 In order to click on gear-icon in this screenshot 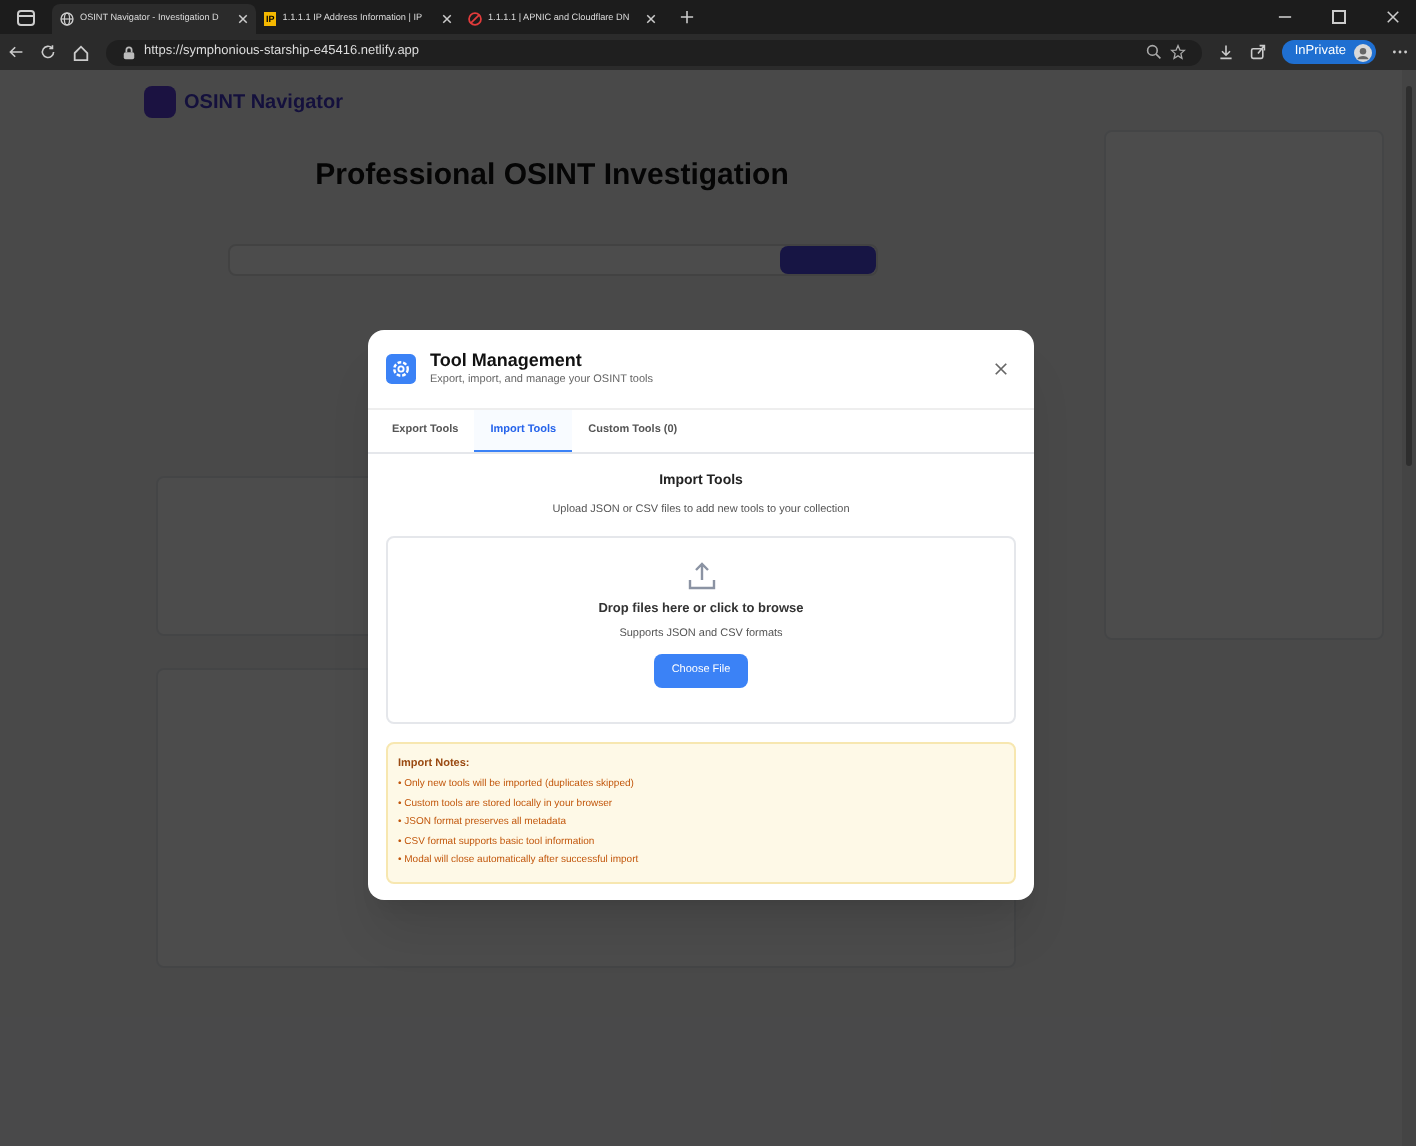, I will do `click(401, 369)`.